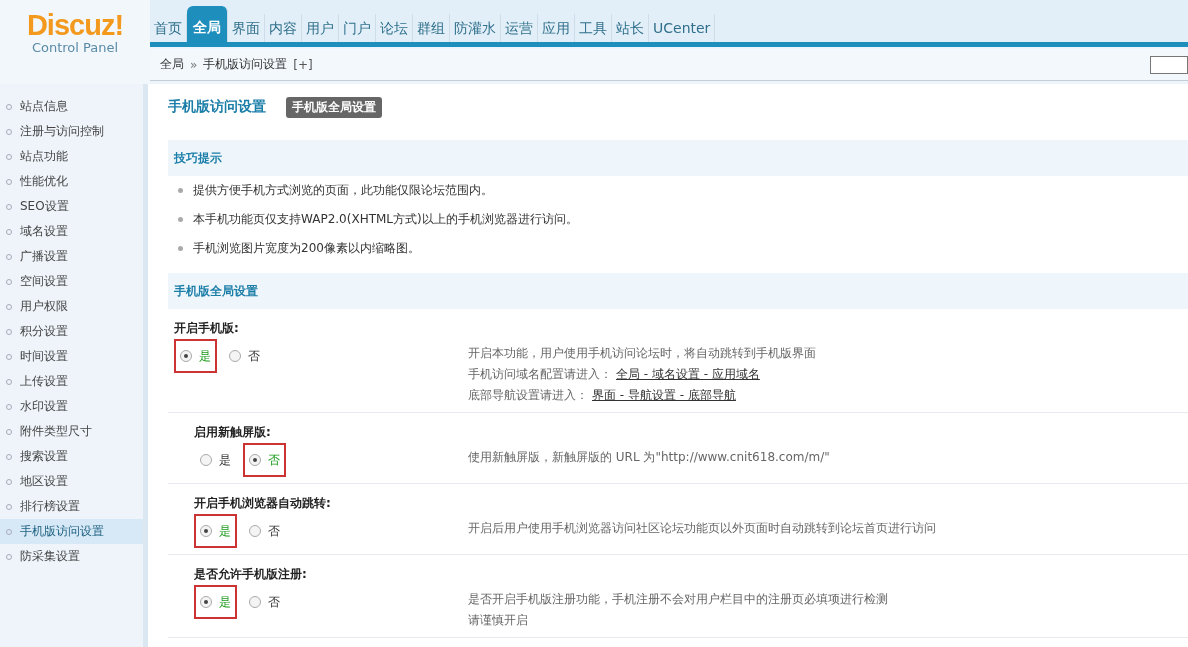 The width and height of the screenshot is (1188, 647). Describe the element at coordinates (207, 328) in the screenshot. I see `setting-label: 开启手机版:` at that location.